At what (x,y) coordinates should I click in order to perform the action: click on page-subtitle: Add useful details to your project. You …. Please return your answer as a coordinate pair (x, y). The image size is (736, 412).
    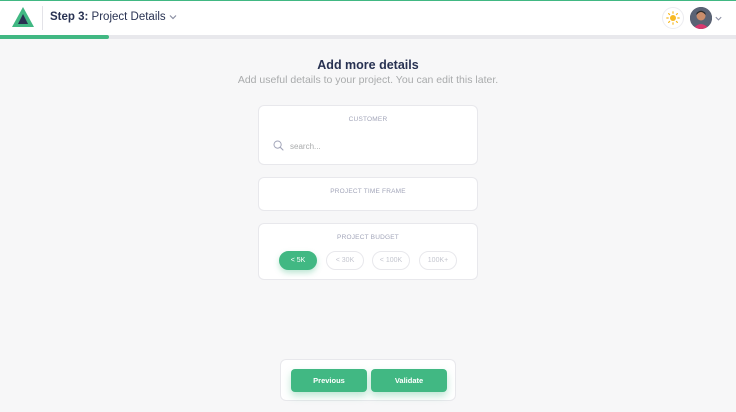
    Looking at the image, I should click on (368, 80).